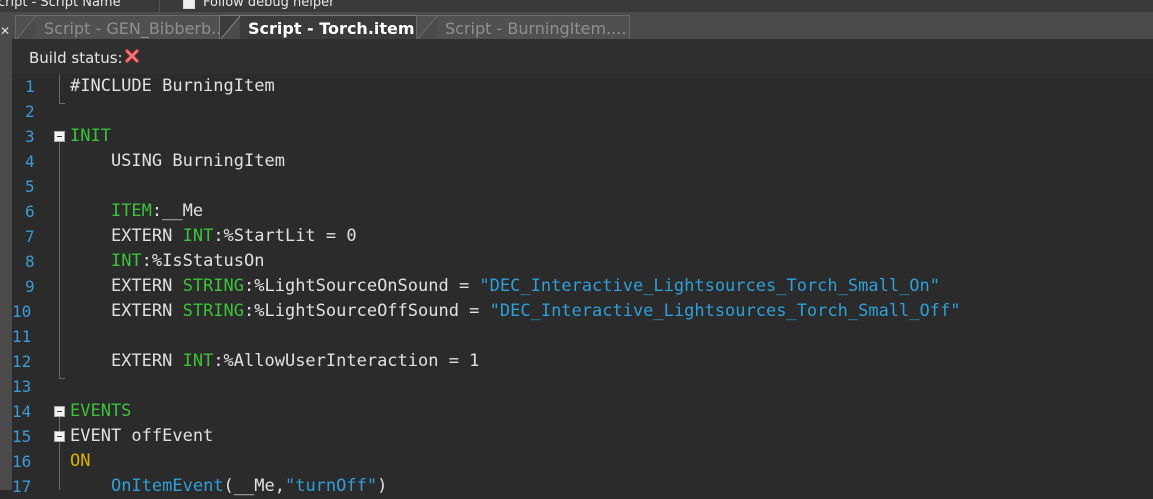  Describe the element at coordinates (22, 361) in the screenshot. I see `line-number: 12` at that location.